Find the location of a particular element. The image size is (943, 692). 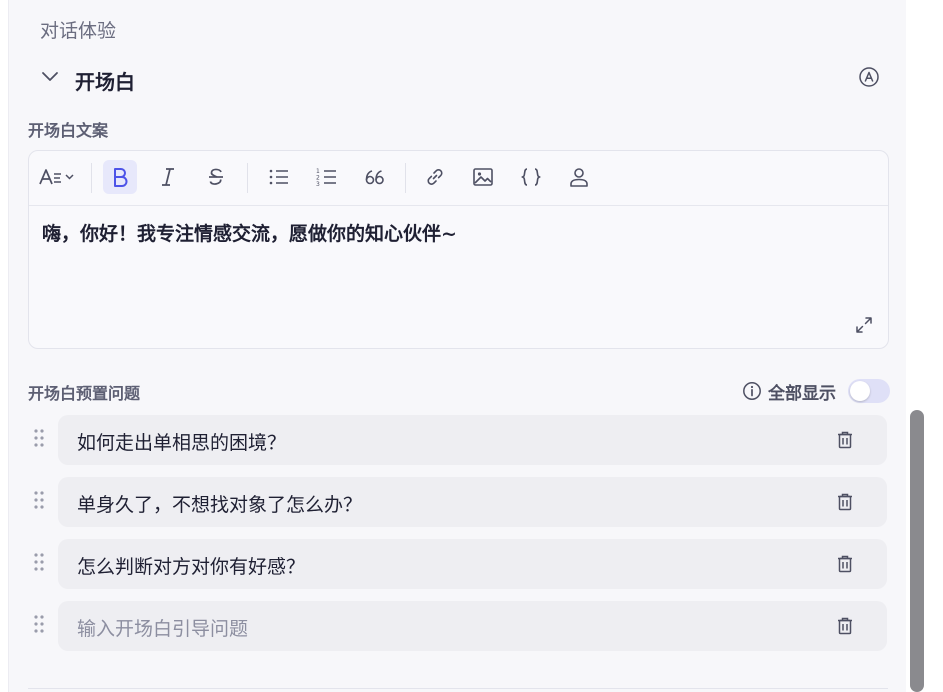

link-button is located at coordinates (435, 177).